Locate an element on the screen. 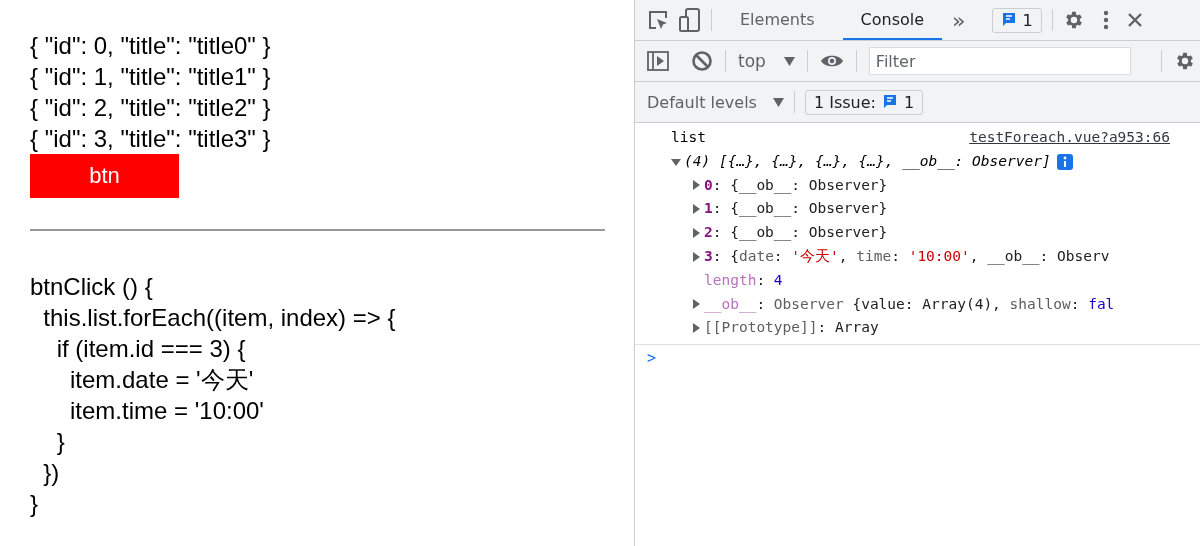 The image size is (1200, 546). property-row-text: length: 4 is located at coordinates (743, 280).